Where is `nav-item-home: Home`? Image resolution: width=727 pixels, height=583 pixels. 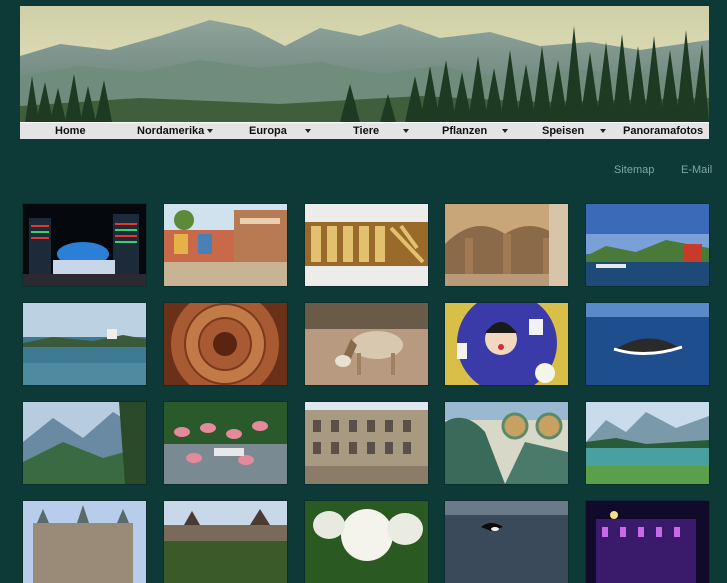 nav-item-home: Home is located at coordinates (70, 131).